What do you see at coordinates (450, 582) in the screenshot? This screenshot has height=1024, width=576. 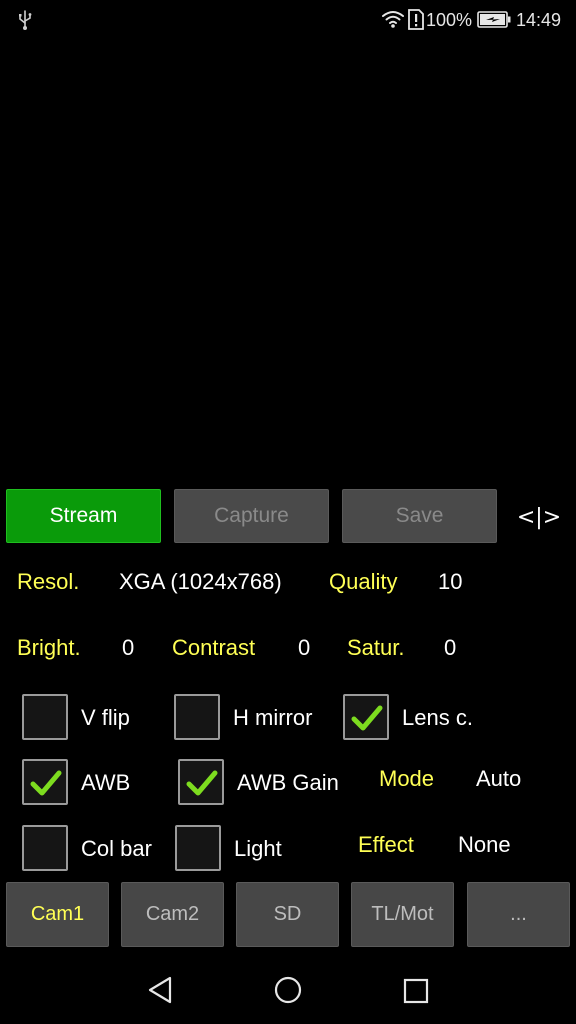 I see `quality-value: 10` at bounding box center [450, 582].